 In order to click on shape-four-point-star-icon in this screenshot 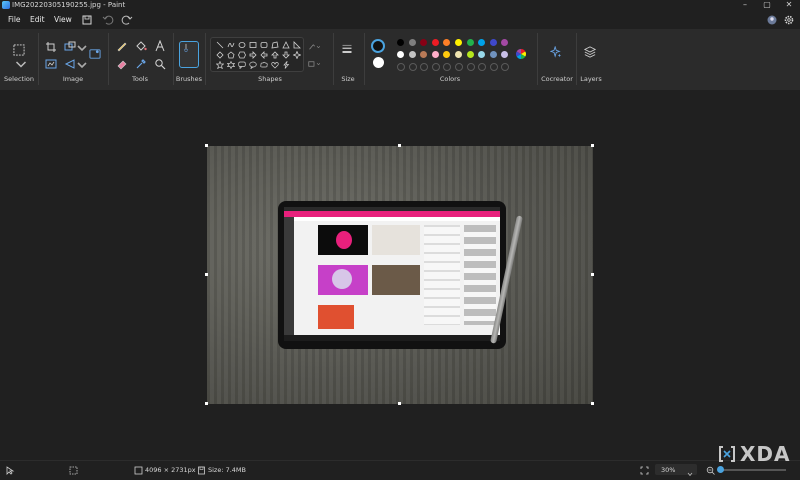, I will do `click(297, 55)`.